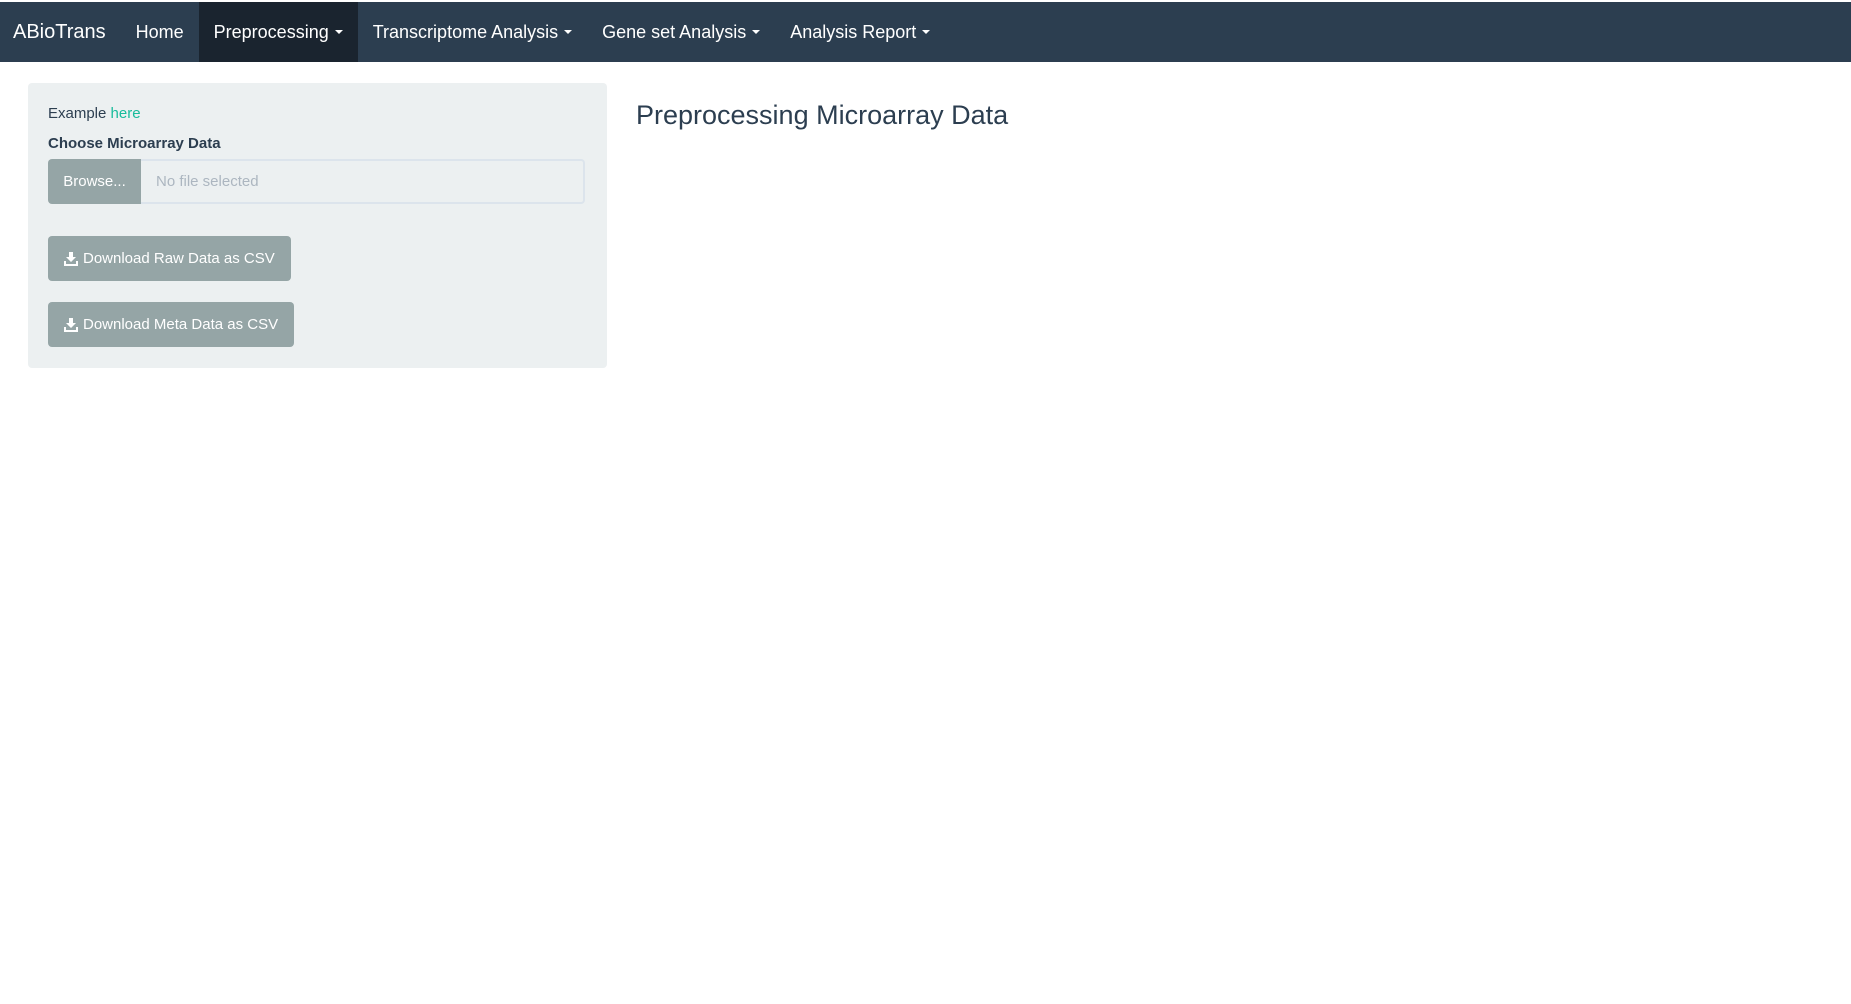  I want to click on nav-analysis-report-dropdown: Analysis Report, so click(860, 32).